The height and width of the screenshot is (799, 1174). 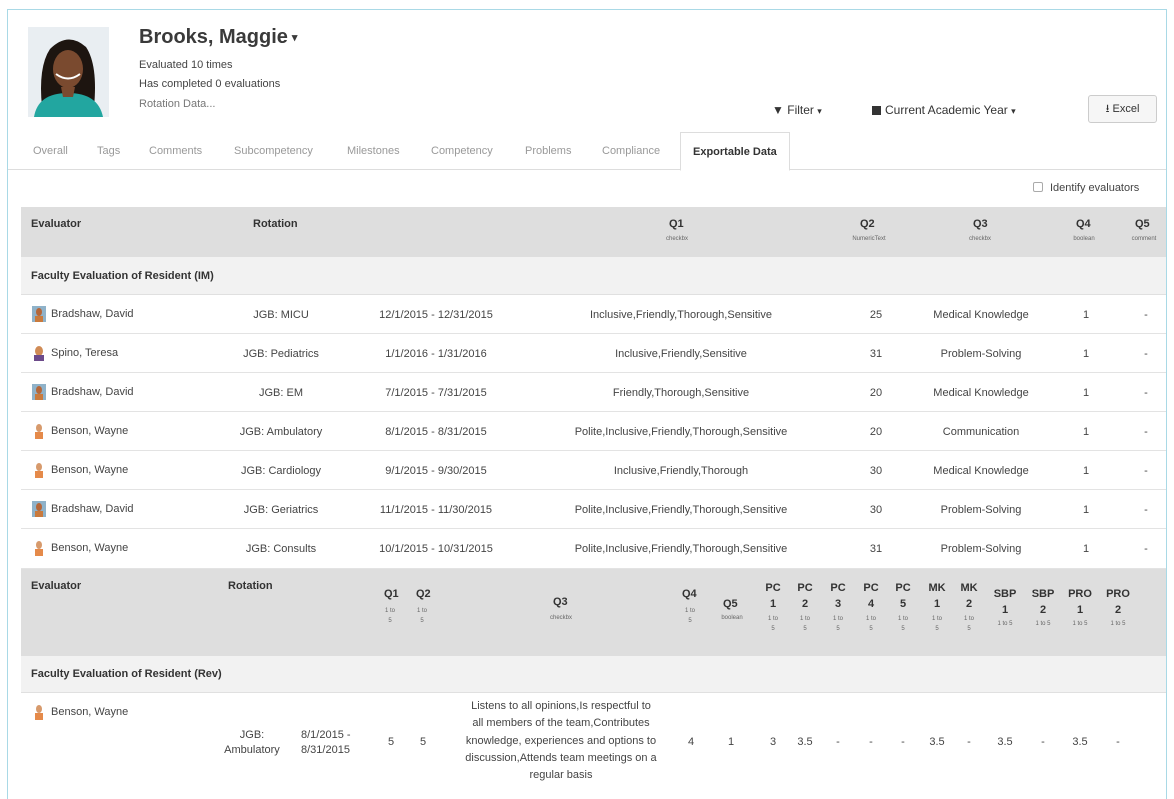 I want to click on q3-line: knowledge, experiences and options to, so click(x=561, y=741).